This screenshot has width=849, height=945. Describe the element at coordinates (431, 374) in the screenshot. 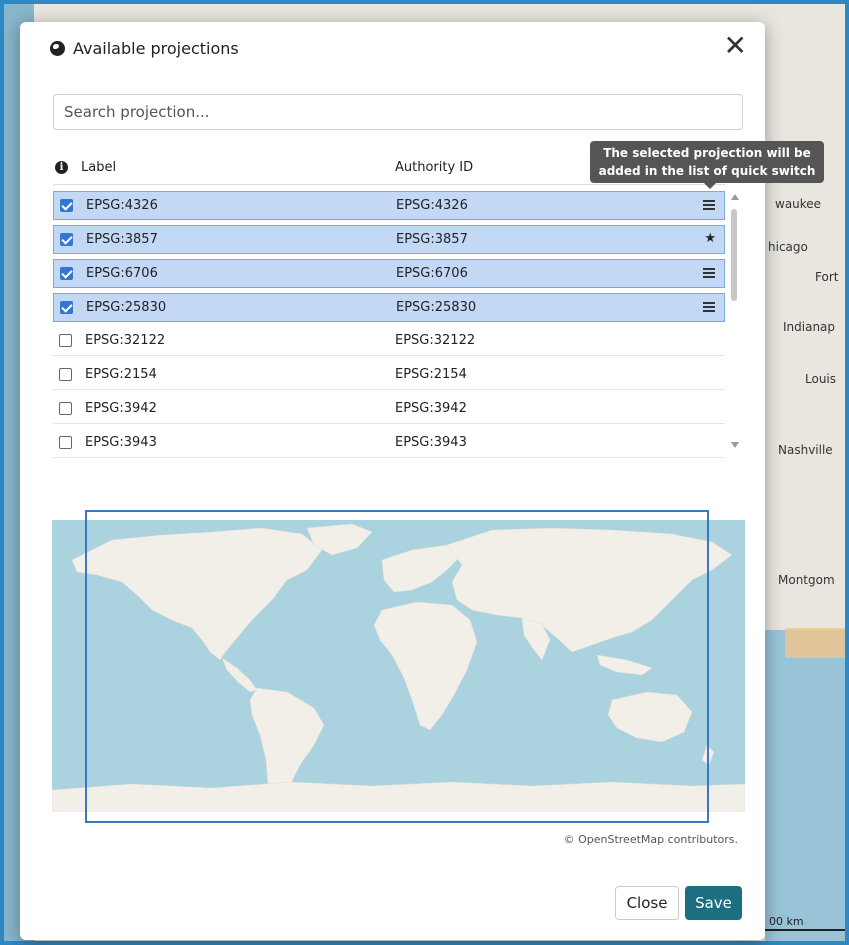

I see `projection-authority-id: EPSG:2154` at that location.